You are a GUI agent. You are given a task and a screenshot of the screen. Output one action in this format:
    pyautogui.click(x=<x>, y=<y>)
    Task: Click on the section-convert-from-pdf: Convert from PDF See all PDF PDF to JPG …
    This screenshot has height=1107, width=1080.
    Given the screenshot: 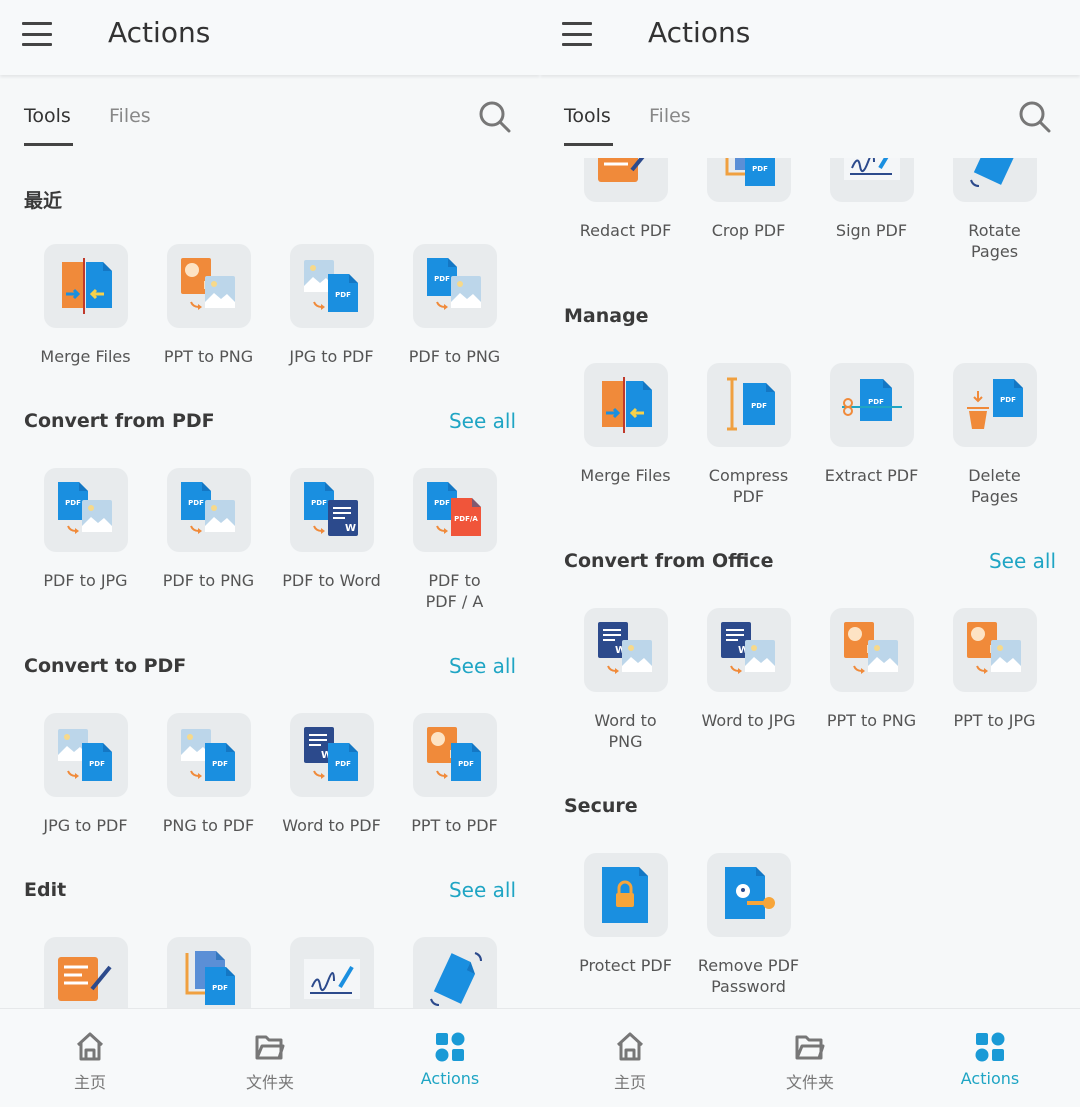 What is the action you would take?
    pyautogui.click(x=270, y=507)
    